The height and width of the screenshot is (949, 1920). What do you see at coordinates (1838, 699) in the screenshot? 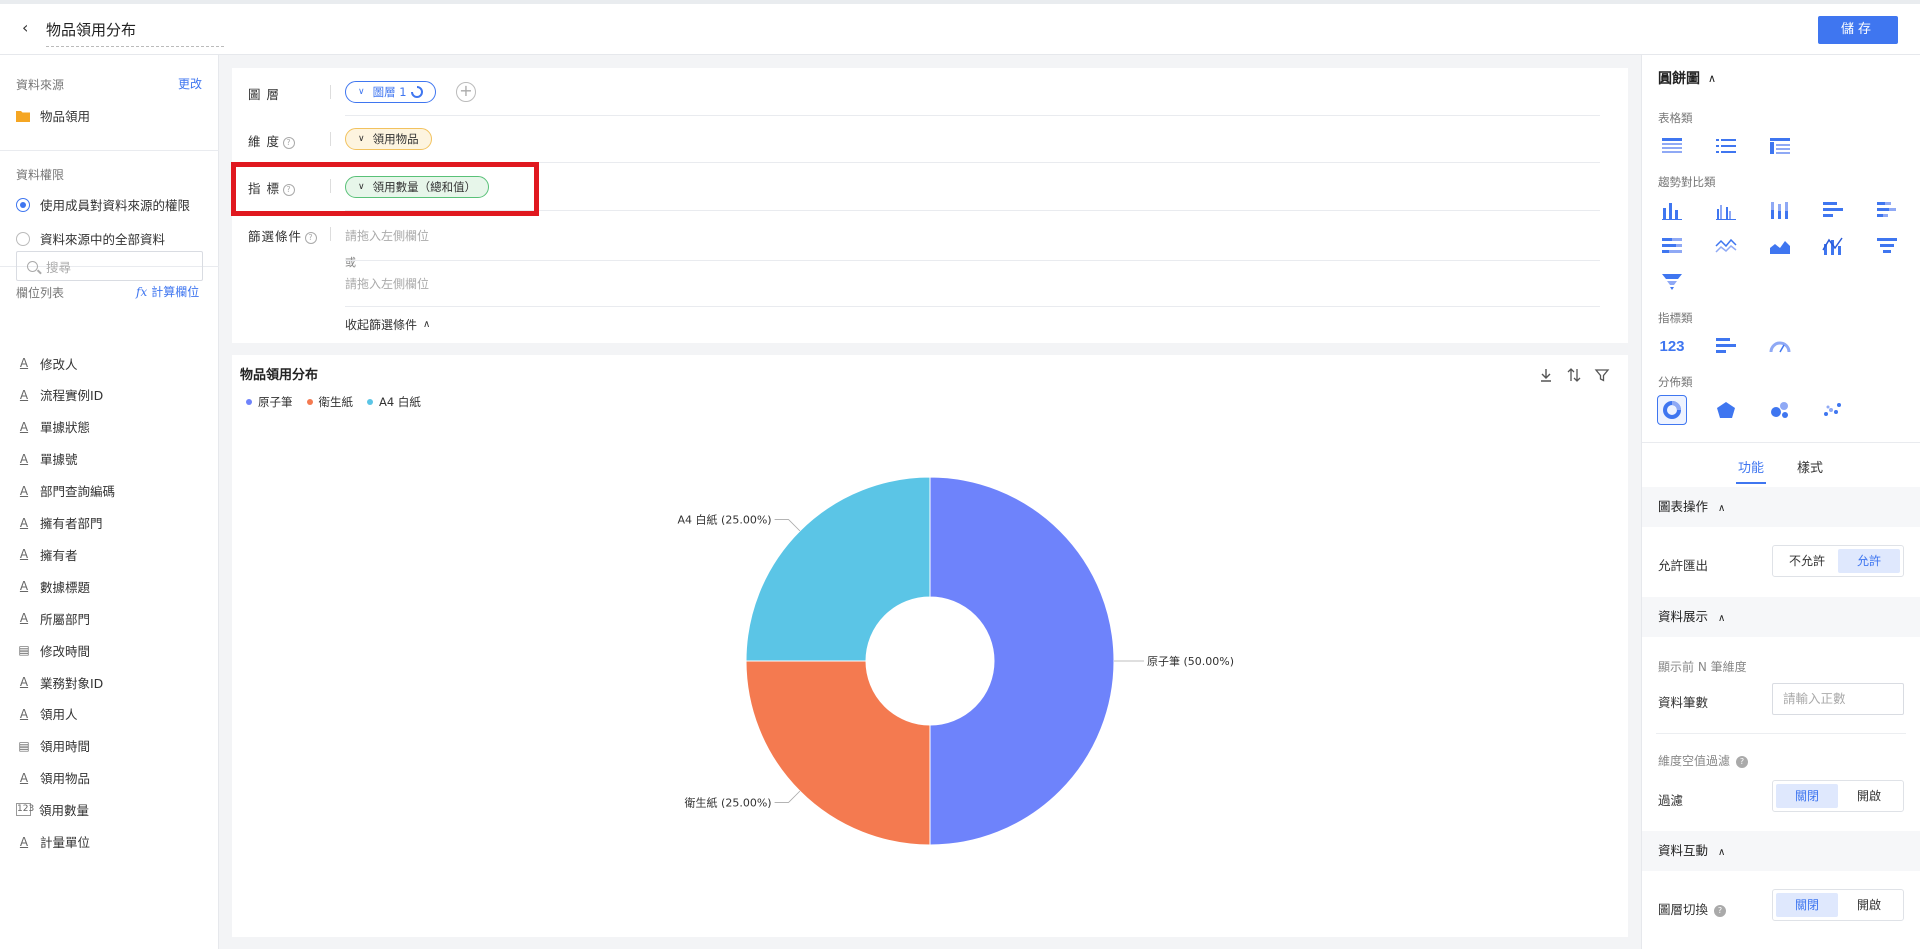
I see `row-count-input: 請輸入正數` at bounding box center [1838, 699].